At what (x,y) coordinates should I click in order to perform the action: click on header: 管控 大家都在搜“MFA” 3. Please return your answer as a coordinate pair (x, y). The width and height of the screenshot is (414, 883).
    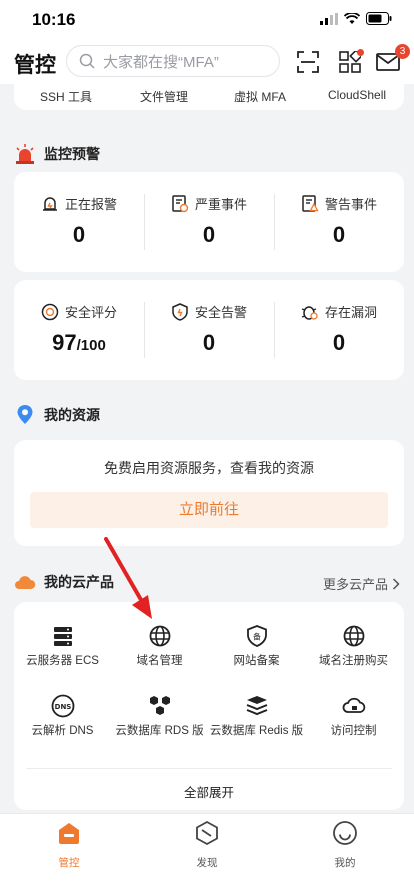
    Looking at the image, I should click on (207, 62).